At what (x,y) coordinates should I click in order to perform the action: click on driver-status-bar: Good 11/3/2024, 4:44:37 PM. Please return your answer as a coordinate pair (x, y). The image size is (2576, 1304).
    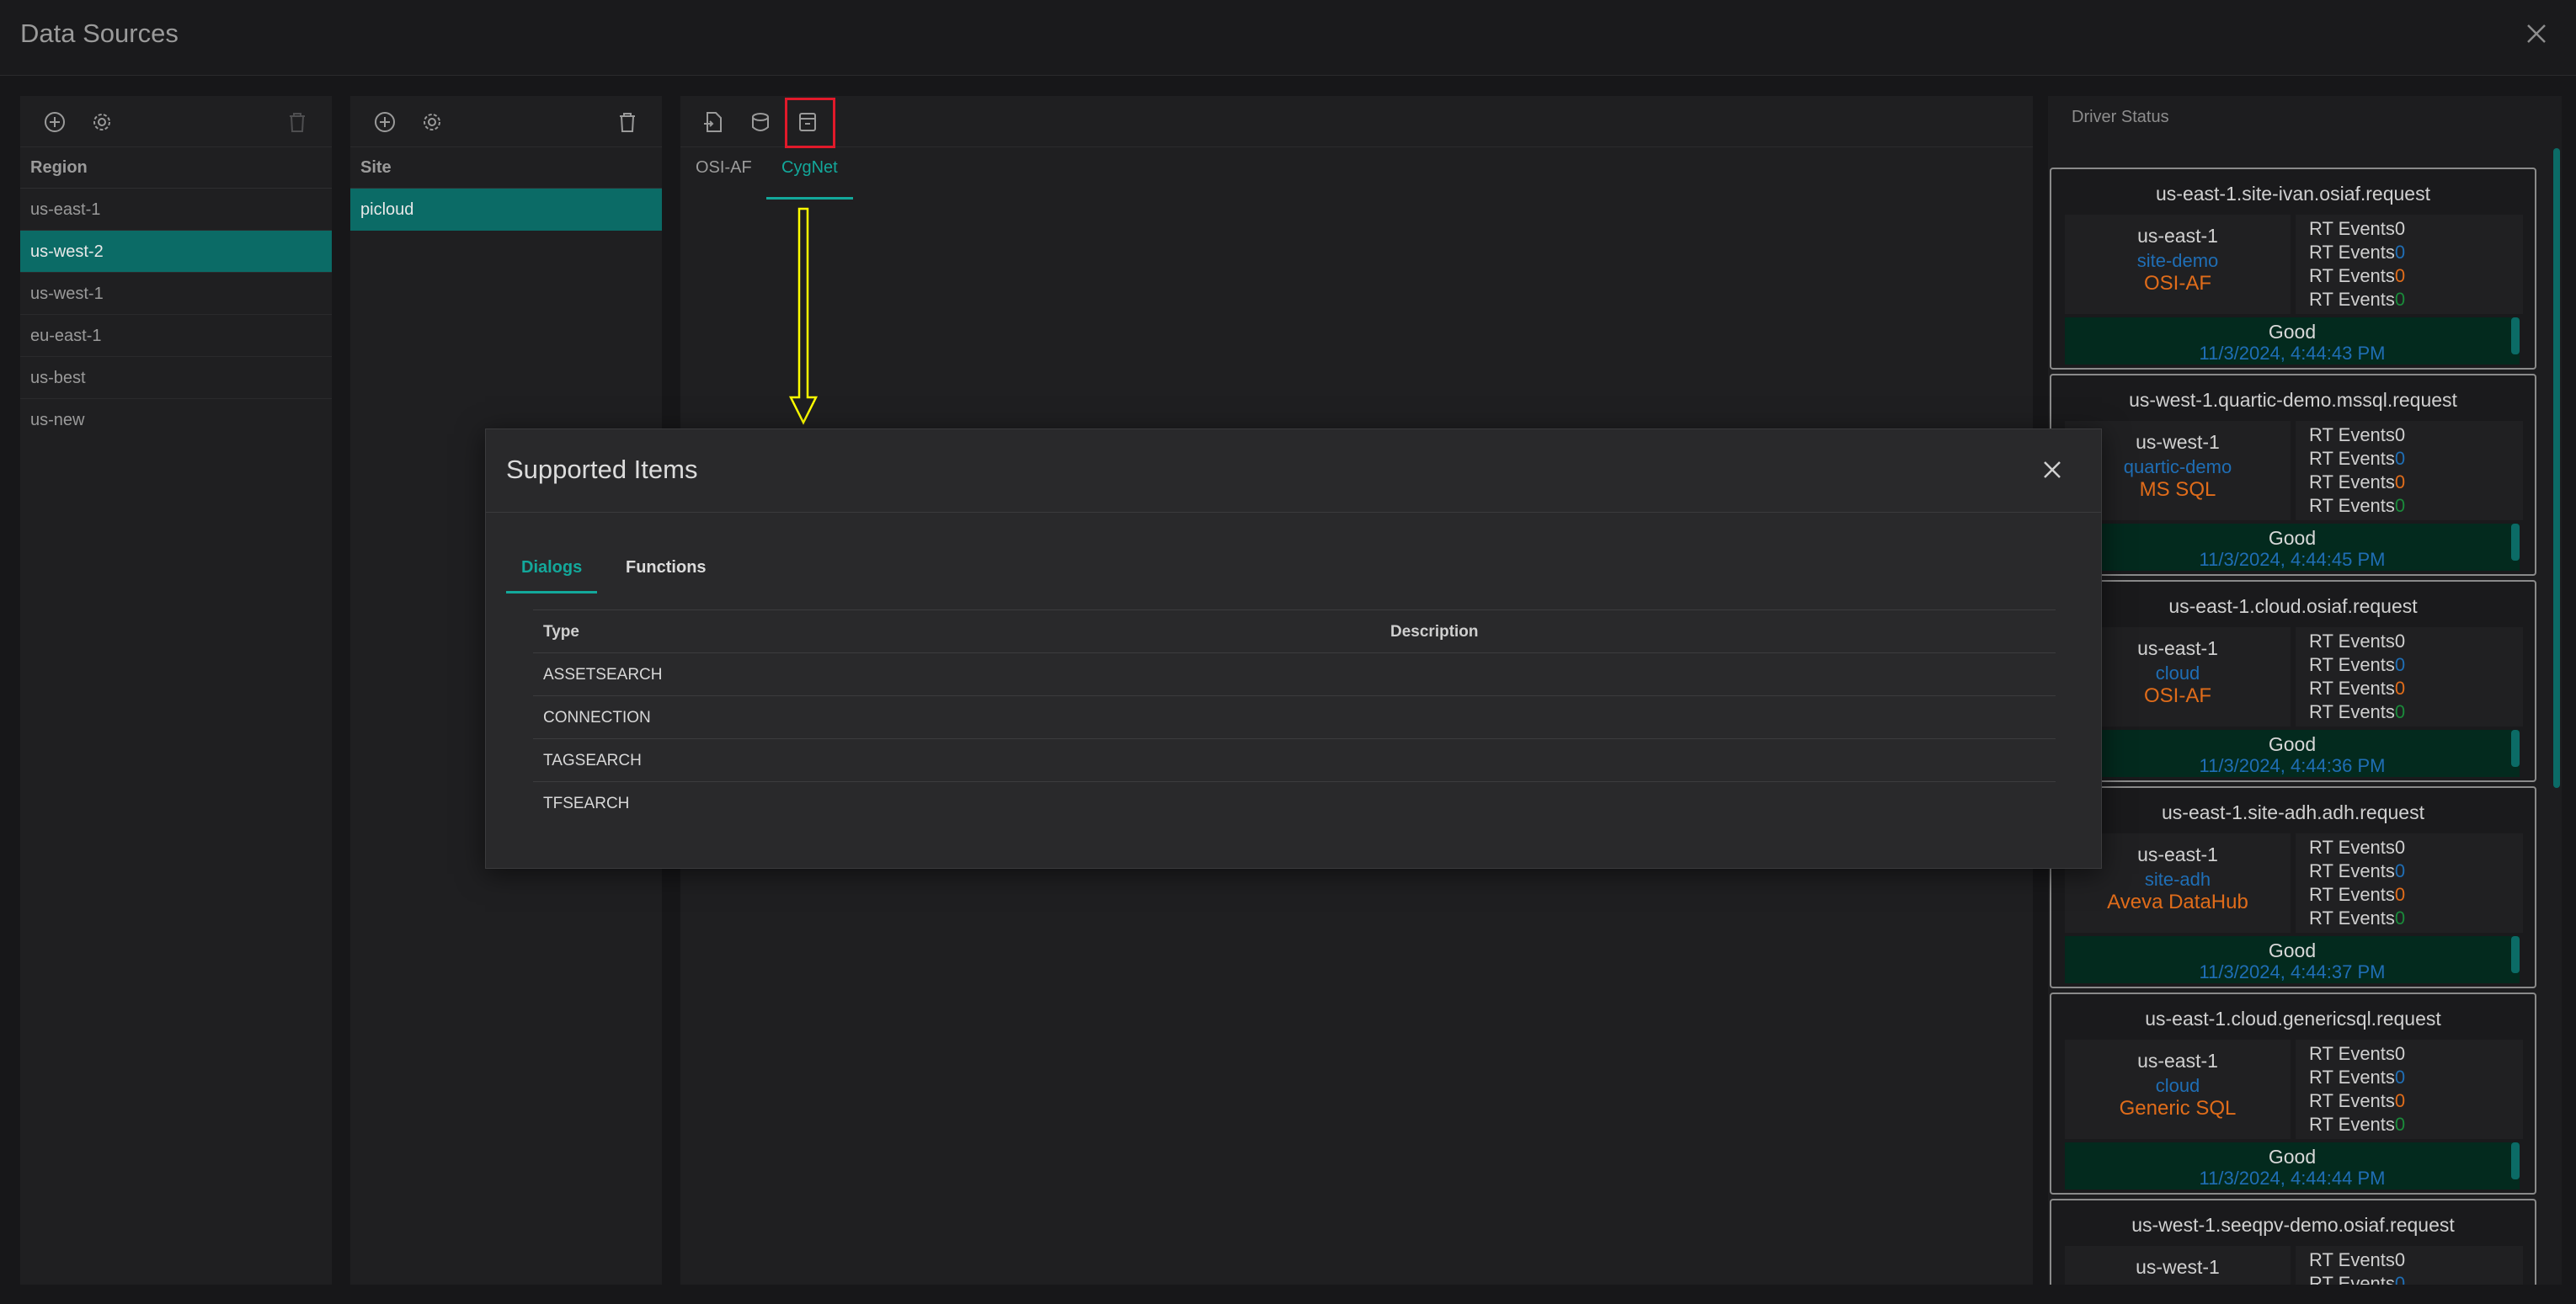
    Looking at the image, I should click on (2292, 959).